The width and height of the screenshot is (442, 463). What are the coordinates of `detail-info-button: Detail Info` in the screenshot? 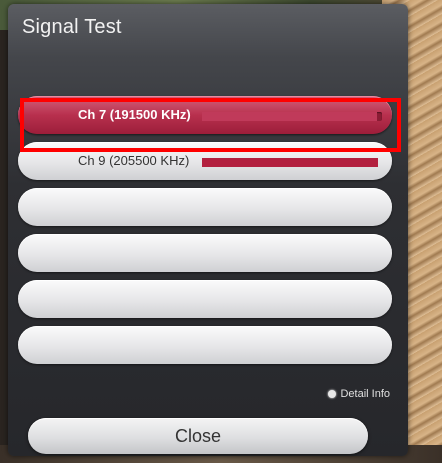 It's located at (359, 394).